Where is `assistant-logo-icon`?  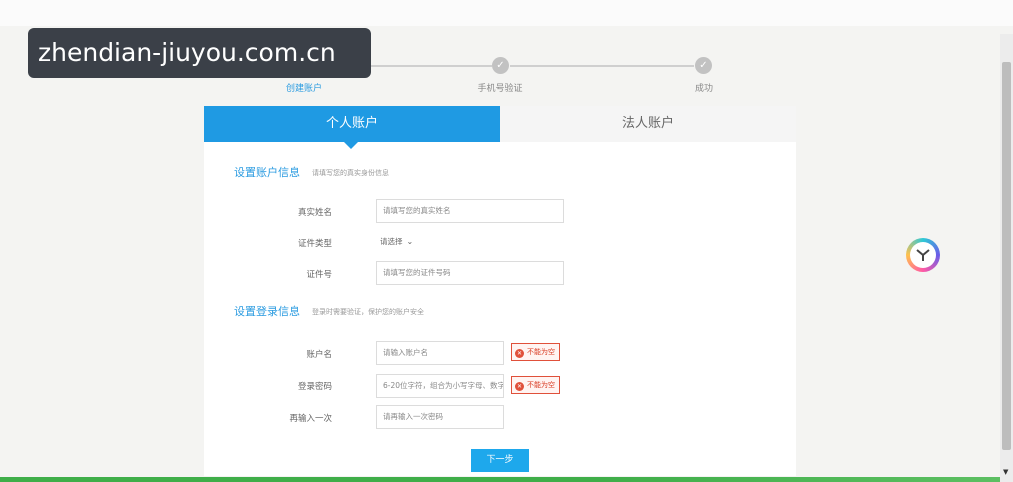
assistant-logo-icon is located at coordinates (923, 255).